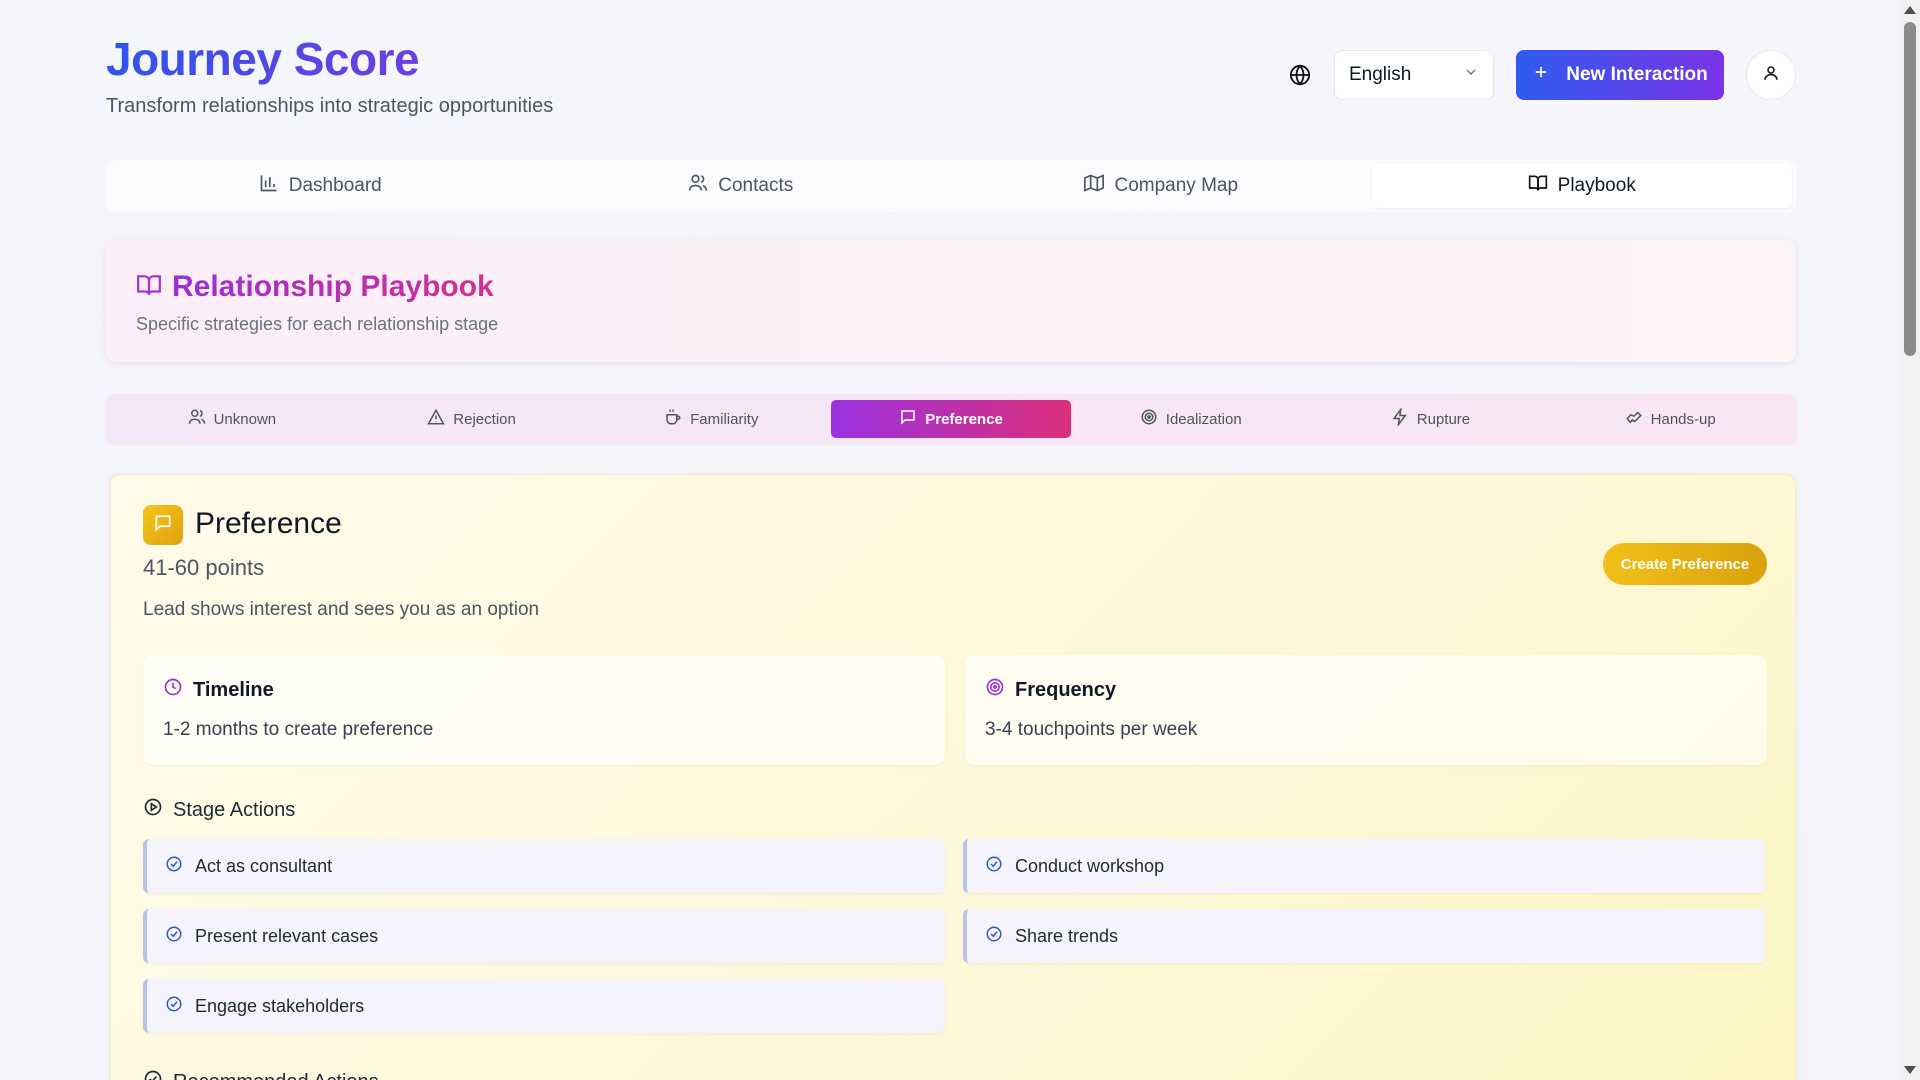 This screenshot has height=1080, width=1920. Describe the element at coordinates (484, 419) in the screenshot. I see `stage-tab-rejection-label: Rejection` at that location.